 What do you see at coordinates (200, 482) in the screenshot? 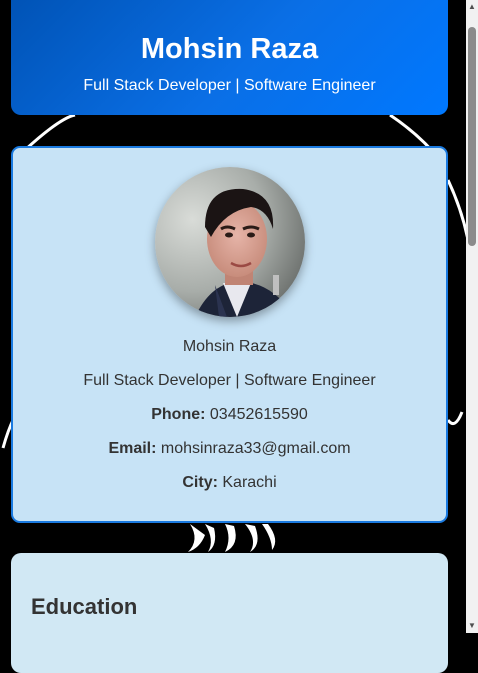
I see `city-label: City:` at bounding box center [200, 482].